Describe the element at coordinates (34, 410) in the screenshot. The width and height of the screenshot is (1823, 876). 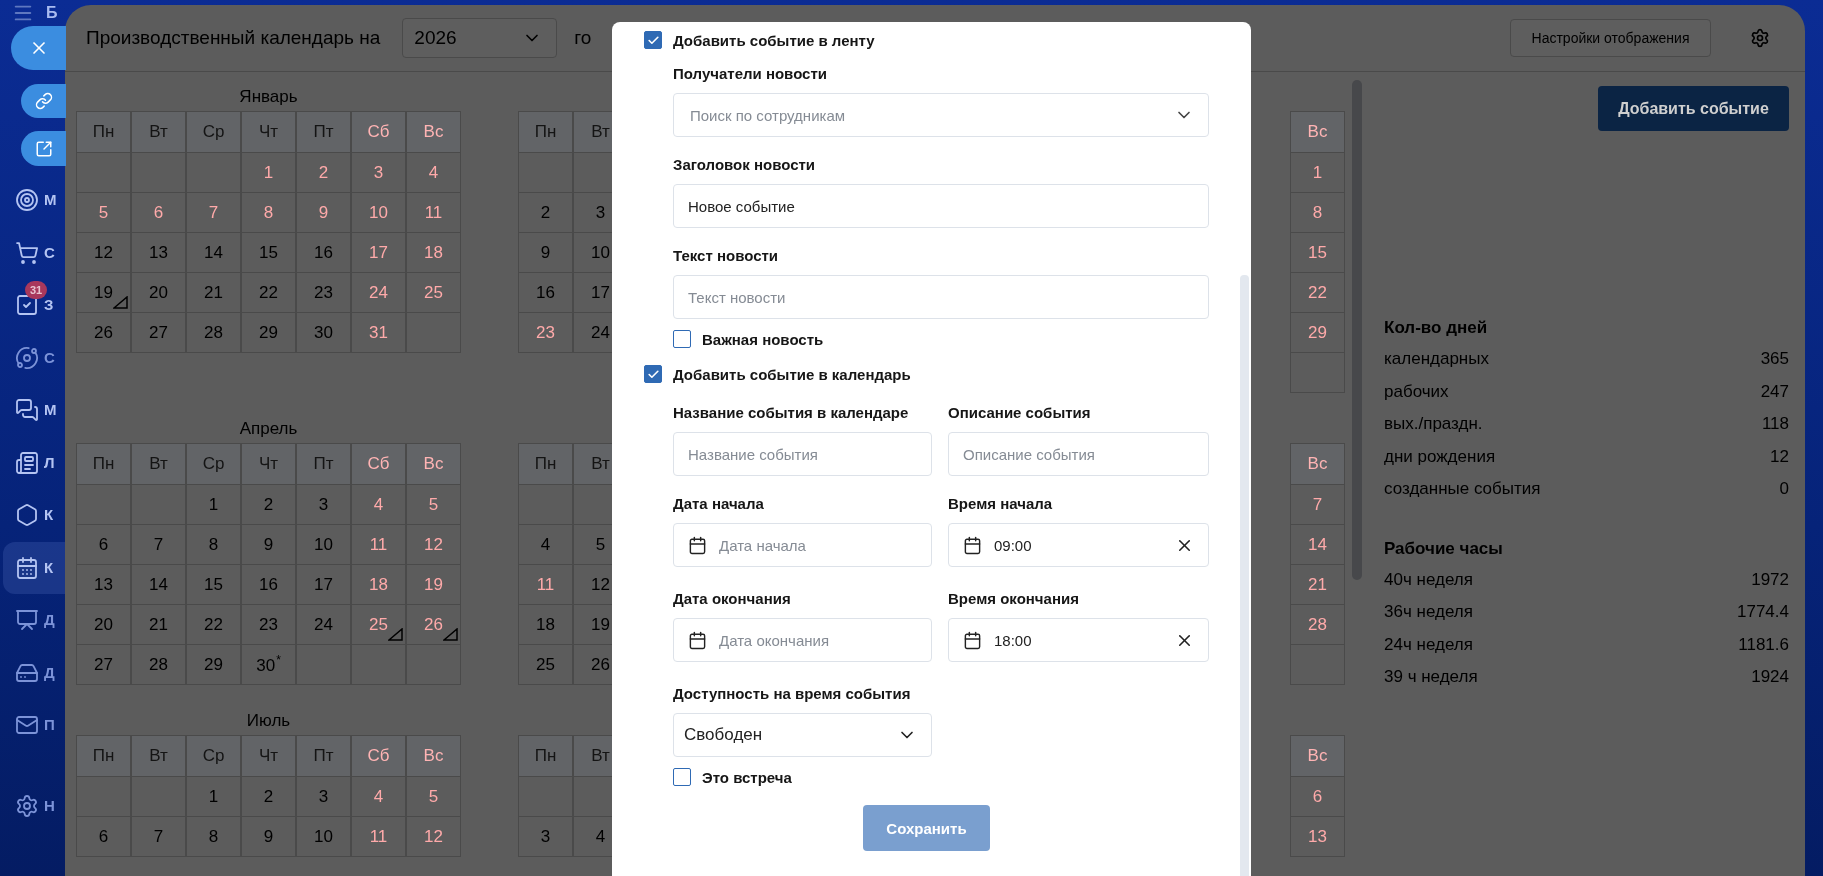
I see `sidebar-item: М` at that location.